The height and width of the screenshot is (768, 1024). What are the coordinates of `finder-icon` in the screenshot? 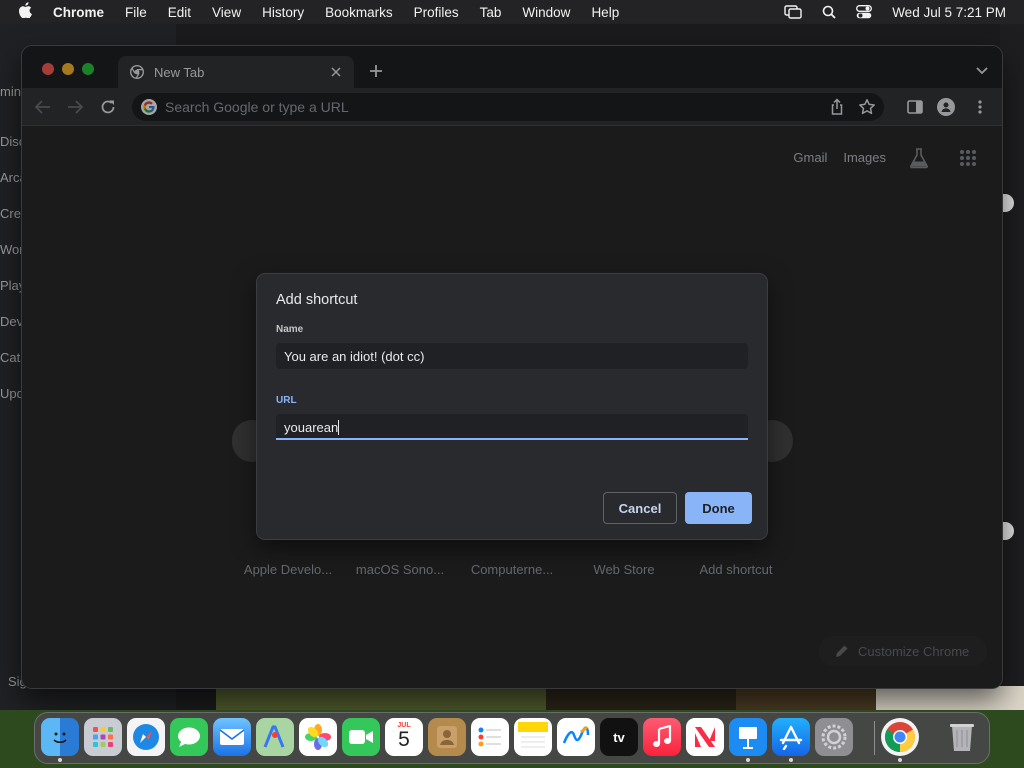 It's located at (60, 737).